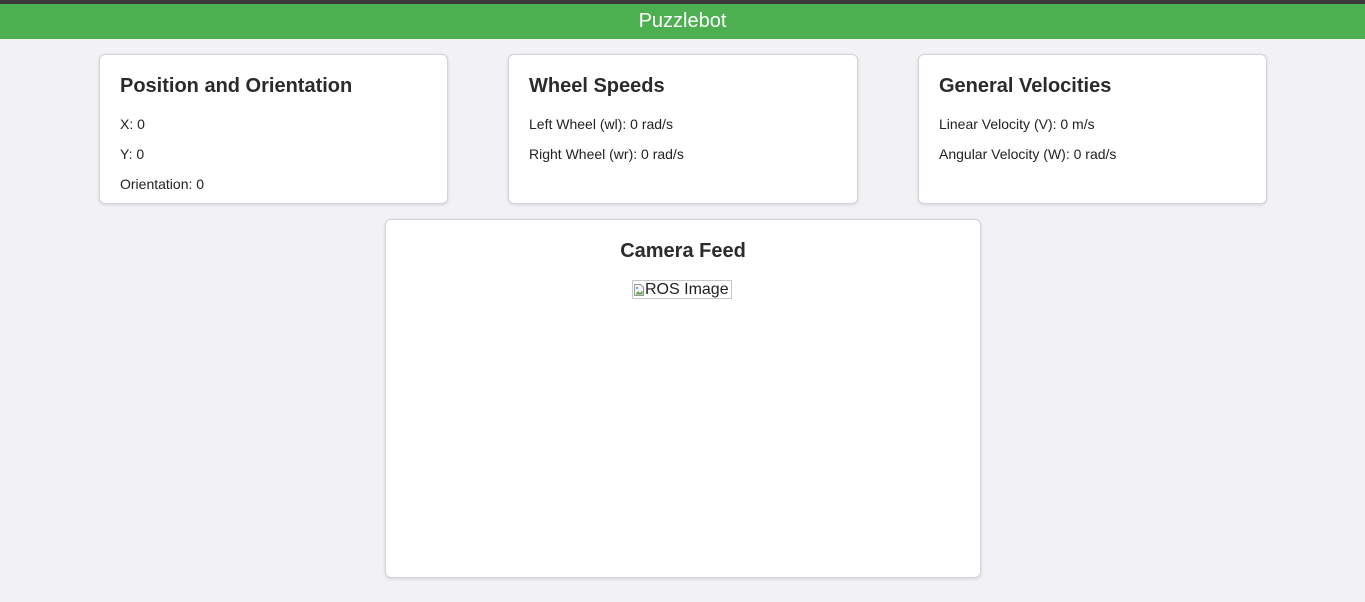 This screenshot has width=1365, height=602. I want to click on ros-camera-image: ROS Image, so click(682, 289).